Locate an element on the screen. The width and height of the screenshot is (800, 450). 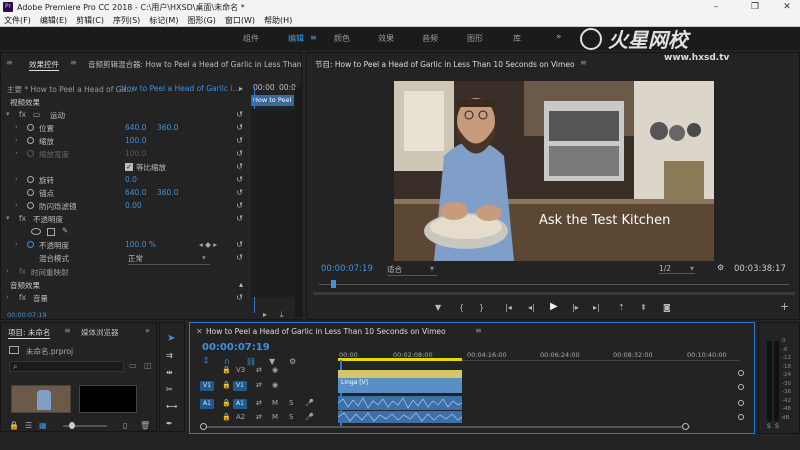
timeline-timecode: 00:00:07:19 is located at coordinates (236, 347).